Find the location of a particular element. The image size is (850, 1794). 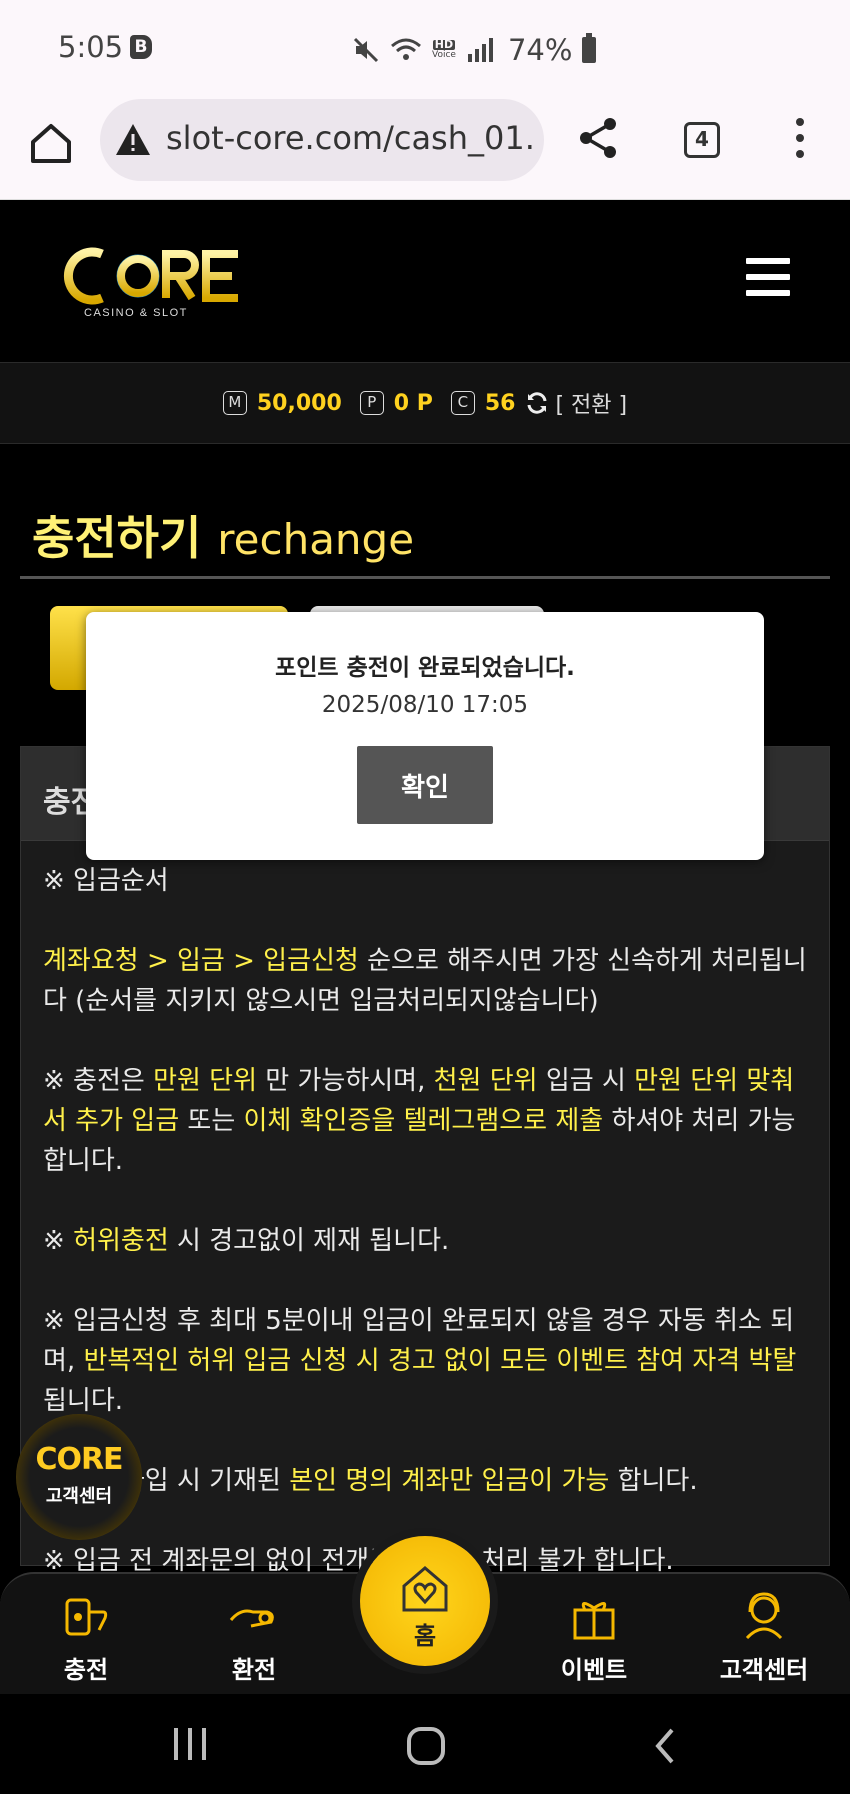

wifi-icon is located at coordinates (406, 49).